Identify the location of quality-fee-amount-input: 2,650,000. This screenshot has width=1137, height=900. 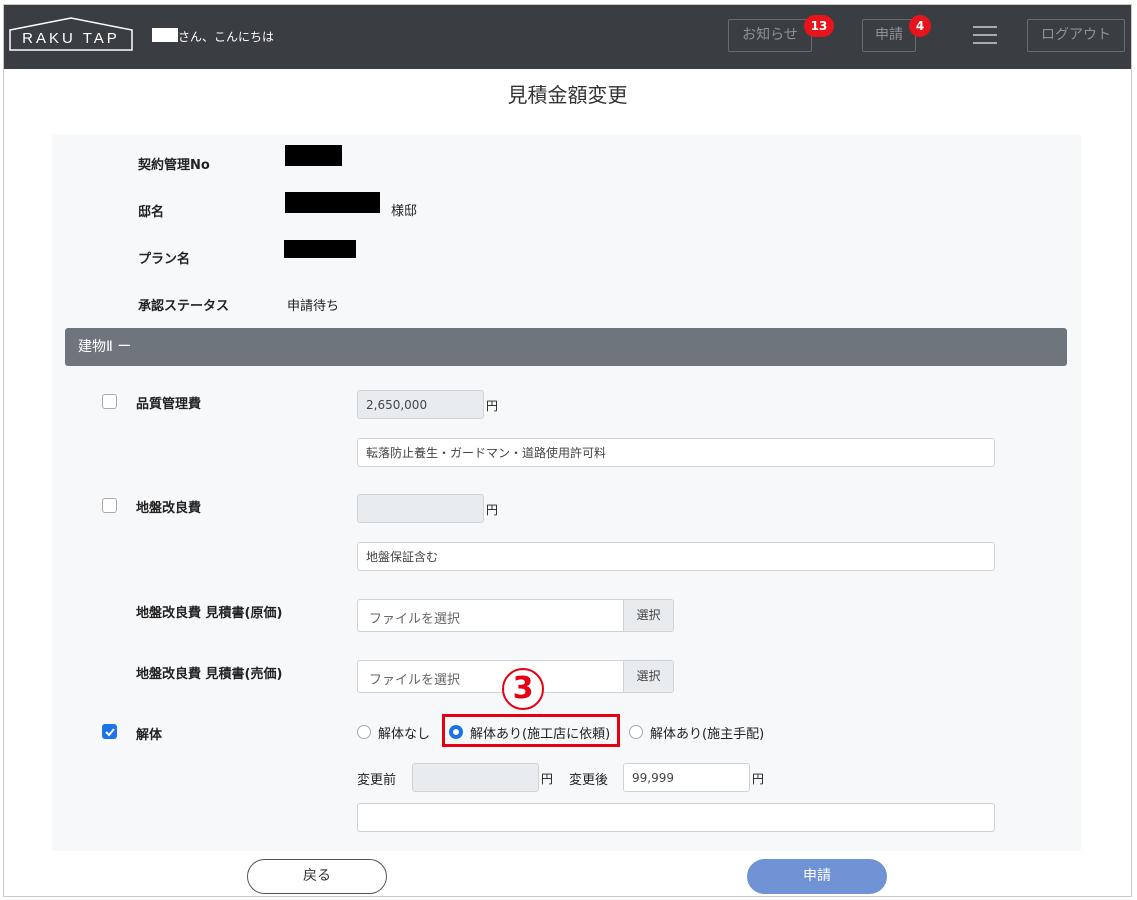
(420, 404).